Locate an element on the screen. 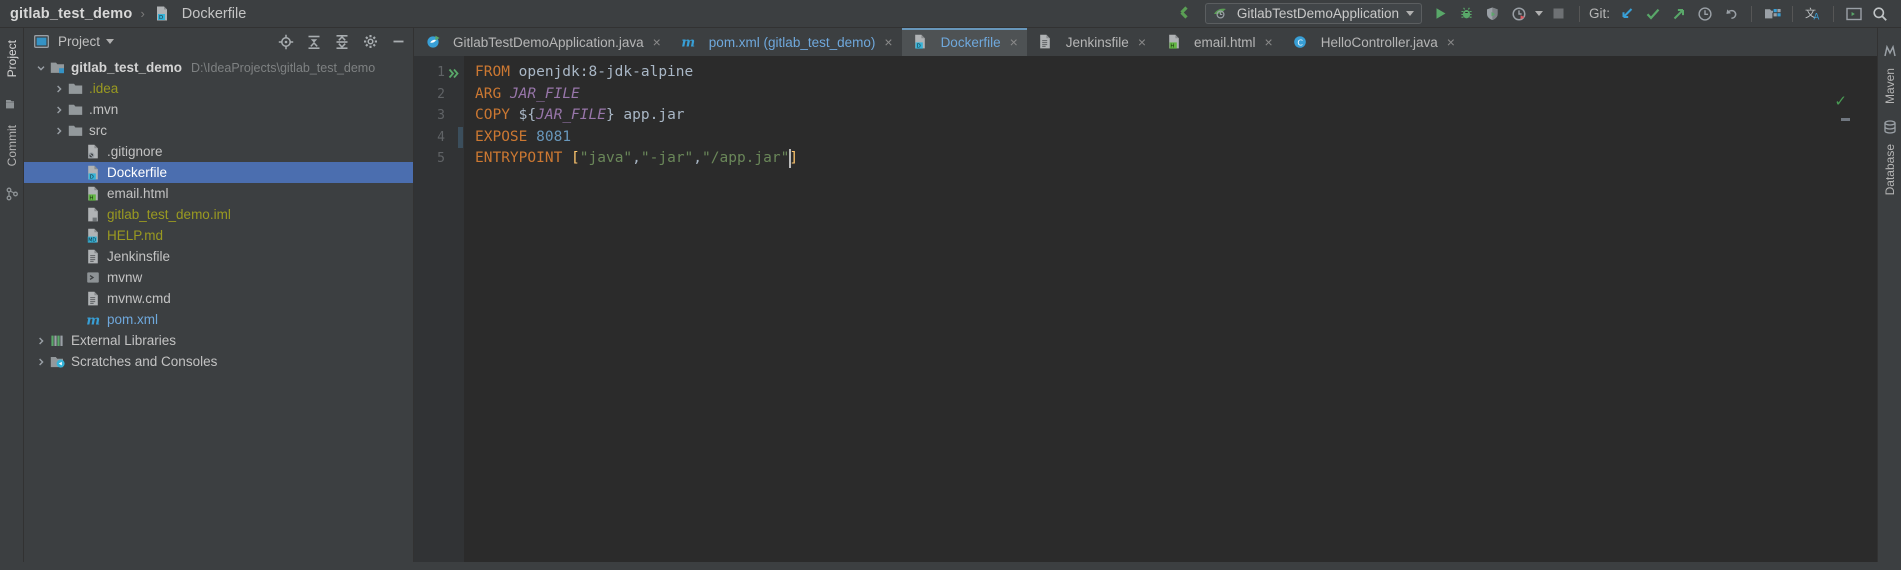 This screenshot has width=1901, height=570. code-line: ARG JAR_FILE is located at coordinates (1170, 95).